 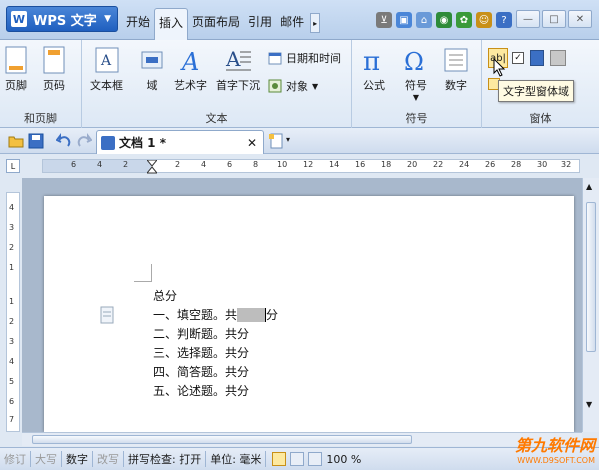 What do you see at coordinates (84, 141) in the screenshot?
I see `redo-icon` at bounding box center [84, 141].